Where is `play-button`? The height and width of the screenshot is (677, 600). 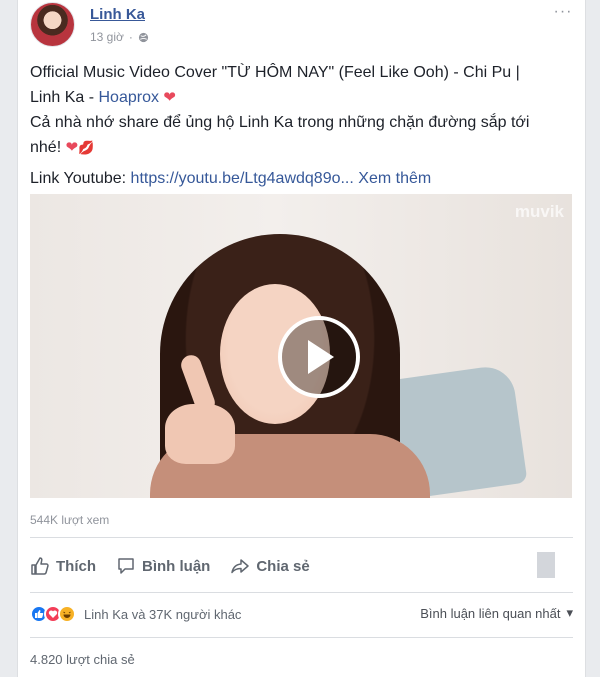
play-button is located at coordinates (319, 357).